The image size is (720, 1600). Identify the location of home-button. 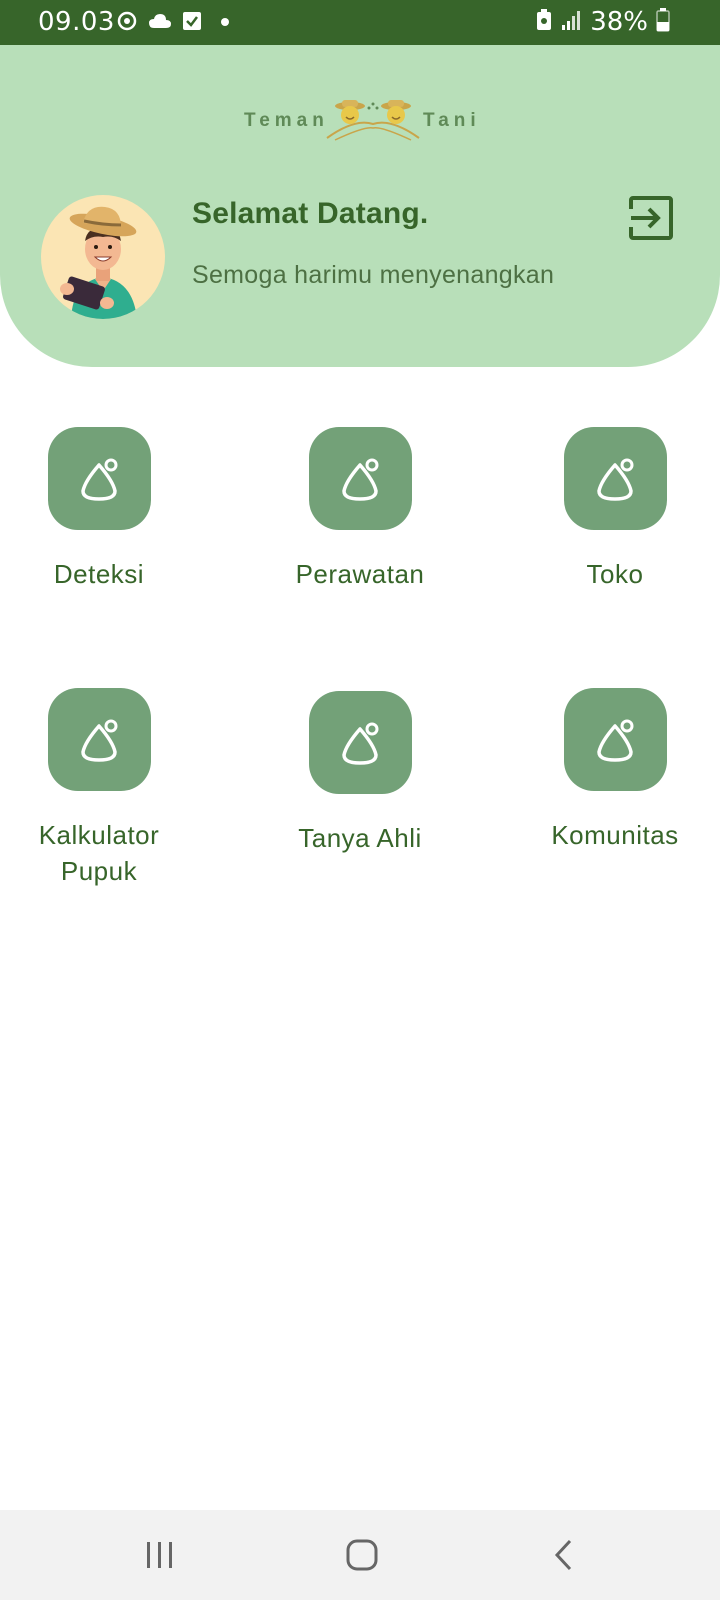
(362, 1555).